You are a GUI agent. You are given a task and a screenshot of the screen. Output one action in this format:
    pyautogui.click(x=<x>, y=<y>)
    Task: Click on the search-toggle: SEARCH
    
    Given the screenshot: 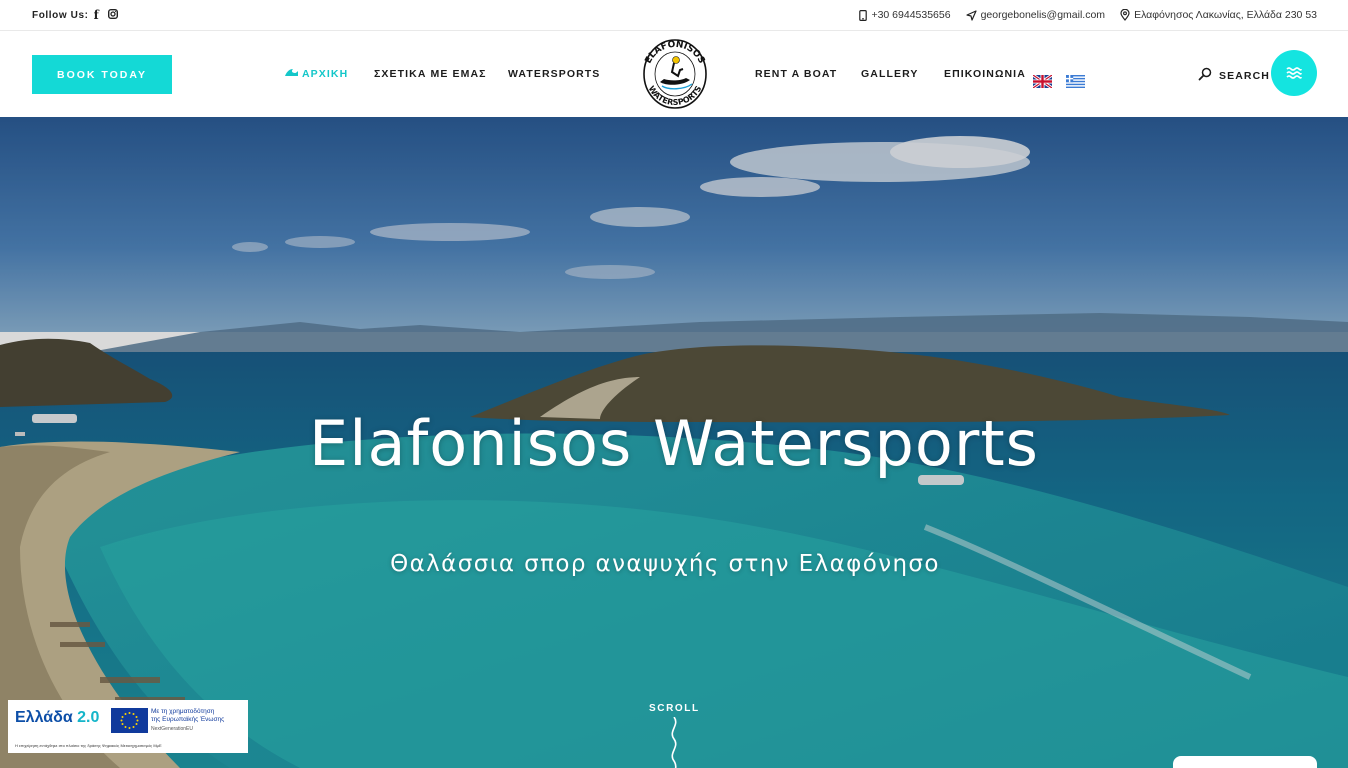 What is the action you would take?
    pyautogui.click(x=1234, y=75)
    